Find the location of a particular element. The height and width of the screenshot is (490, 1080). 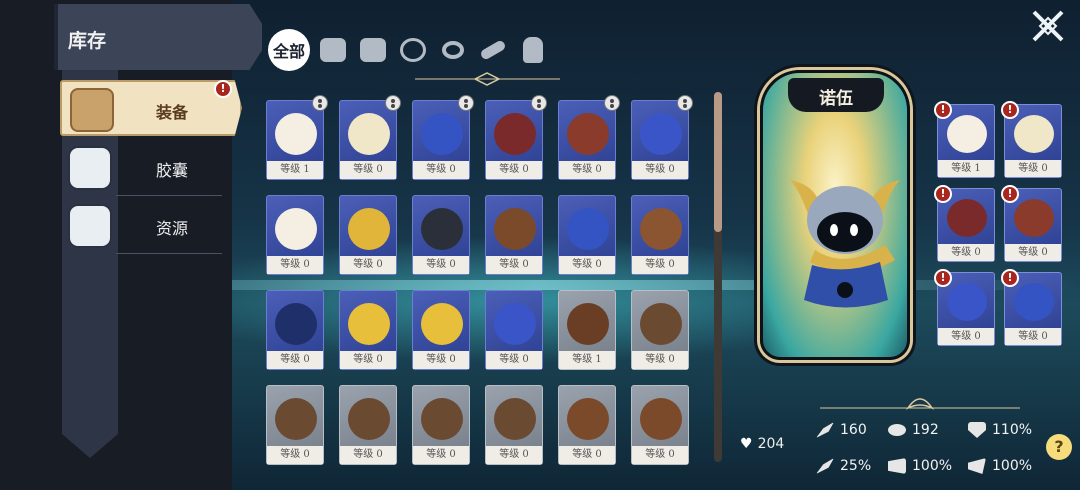

category-resources: 资源 is located at coordinates (151, 226).